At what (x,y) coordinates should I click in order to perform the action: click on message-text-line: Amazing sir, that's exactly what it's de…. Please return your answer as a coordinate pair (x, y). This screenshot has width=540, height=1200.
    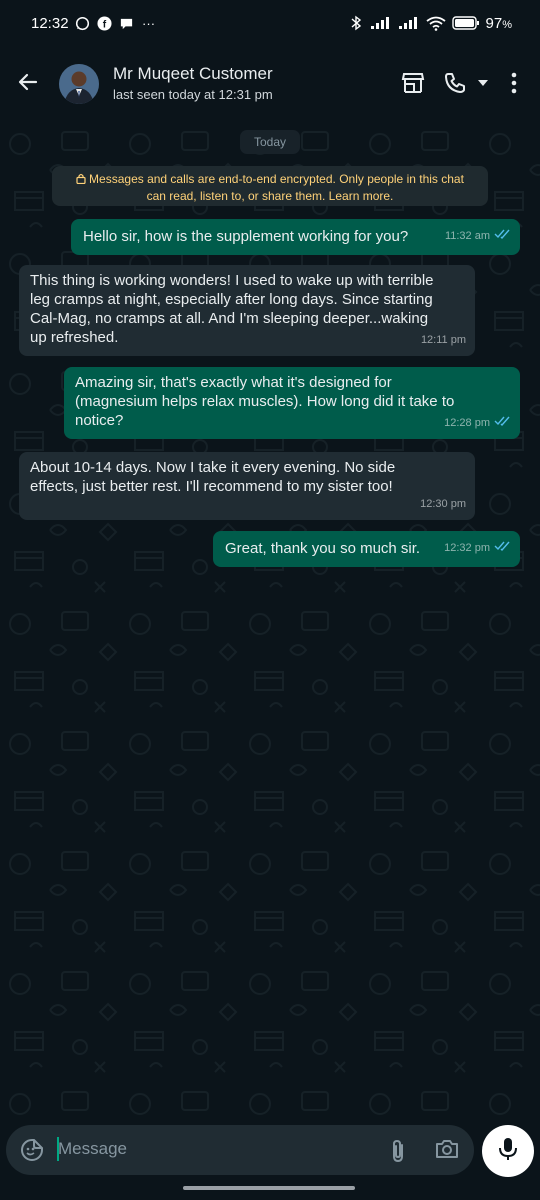
    Looking at the image, I should click on (233, 382).